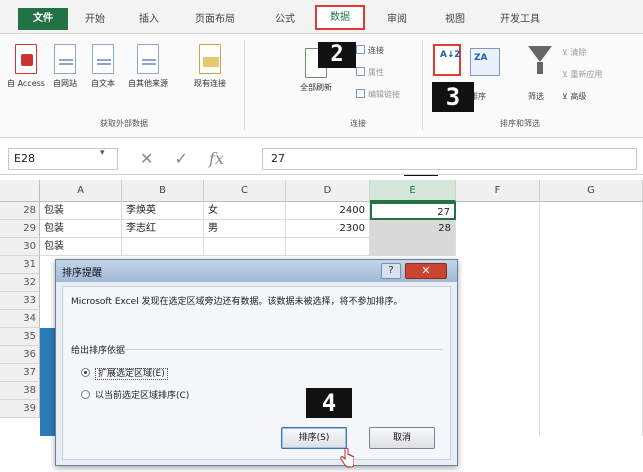 This screenshot has width=643, height=472. What do you see at coordinates (391, 271) in the screenshot?
I see `help-button: ?` at bounding box center [391, 271].